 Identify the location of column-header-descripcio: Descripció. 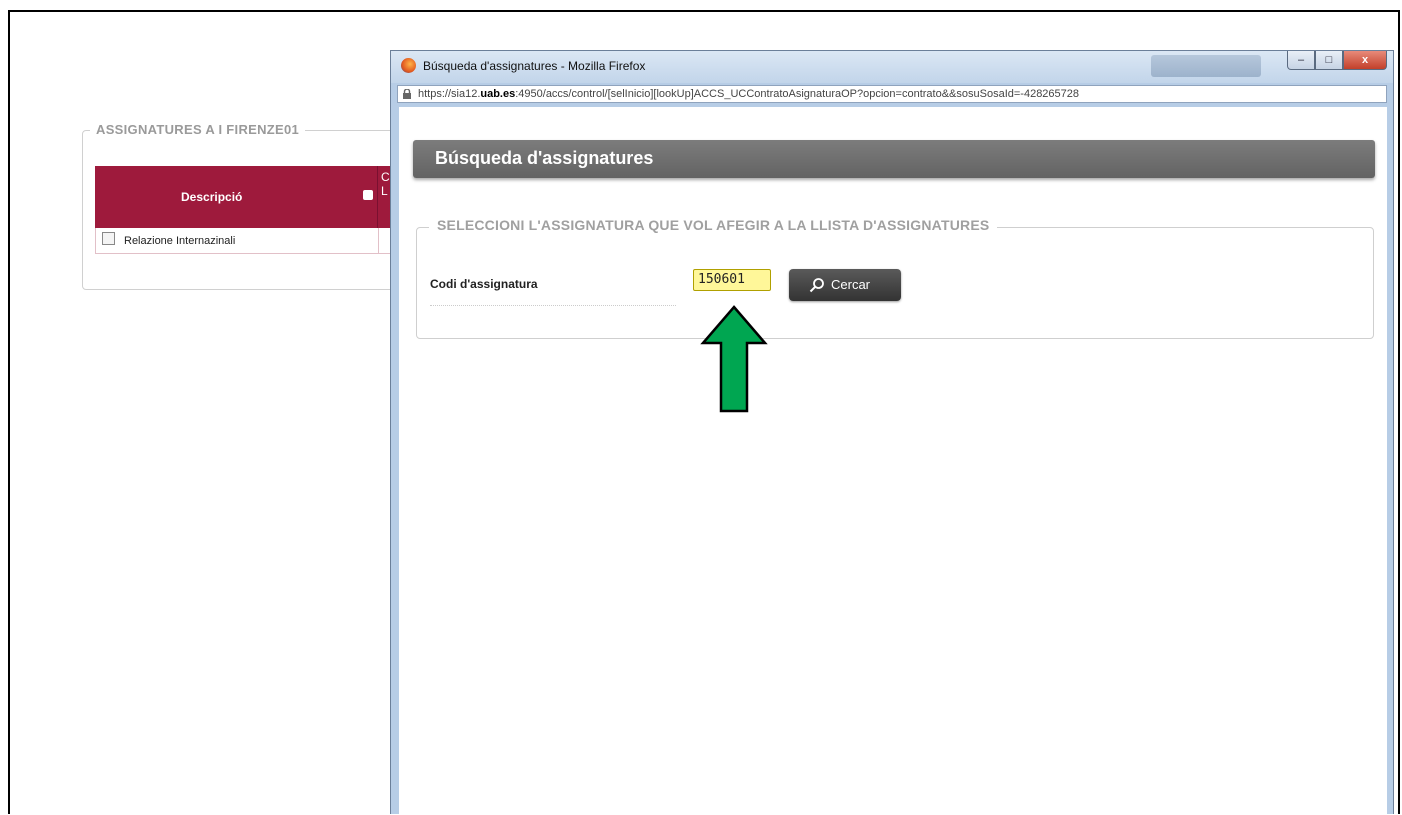
(236, 197).